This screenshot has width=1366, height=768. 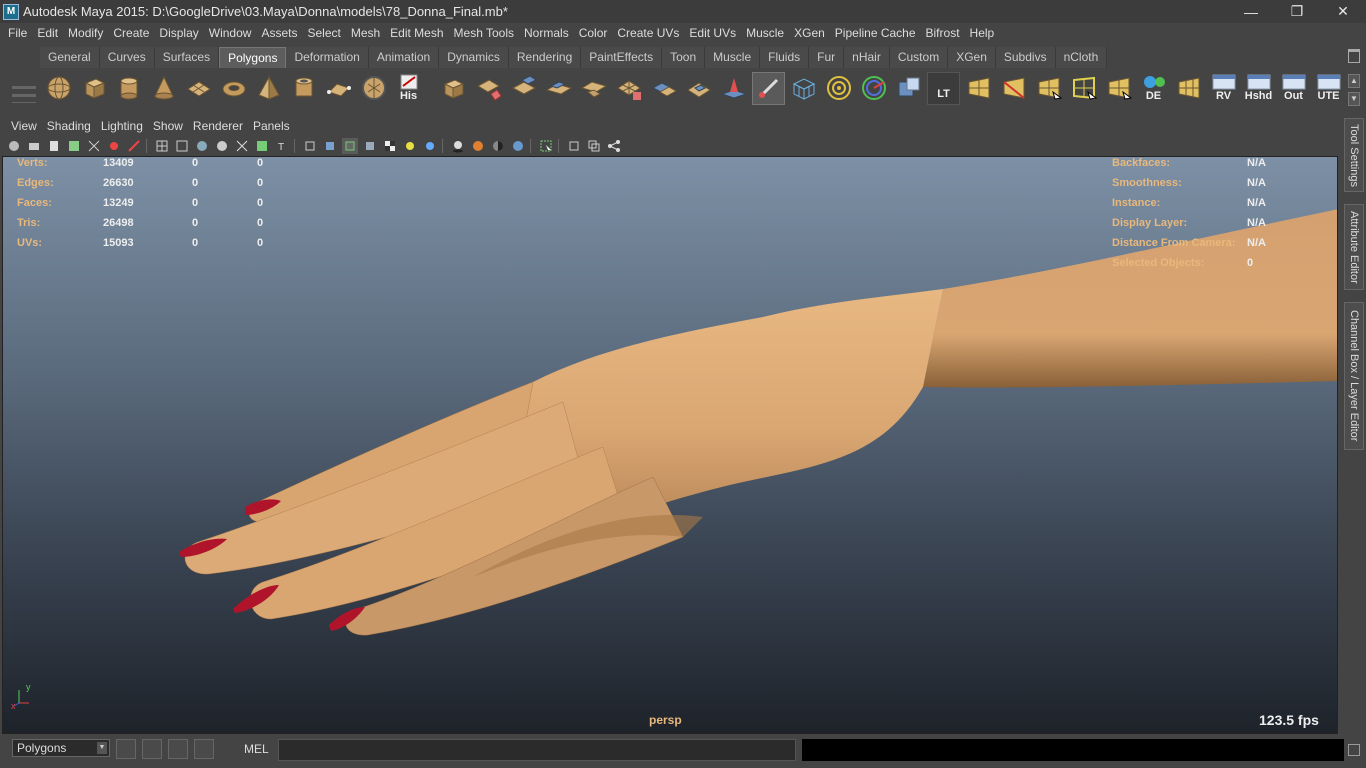 I want to click on poly-helix-icon, so click(x=338, y=88).